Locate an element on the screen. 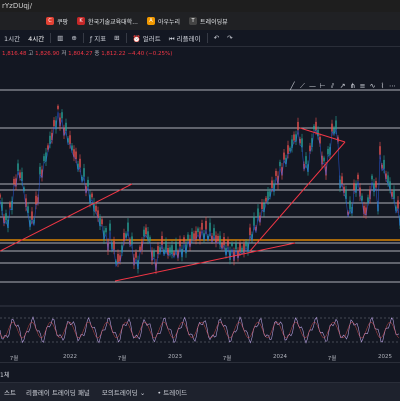 The width and height of the screenshot is (400, 401). x-tick: 2022 is located at coordinates (70, 357).